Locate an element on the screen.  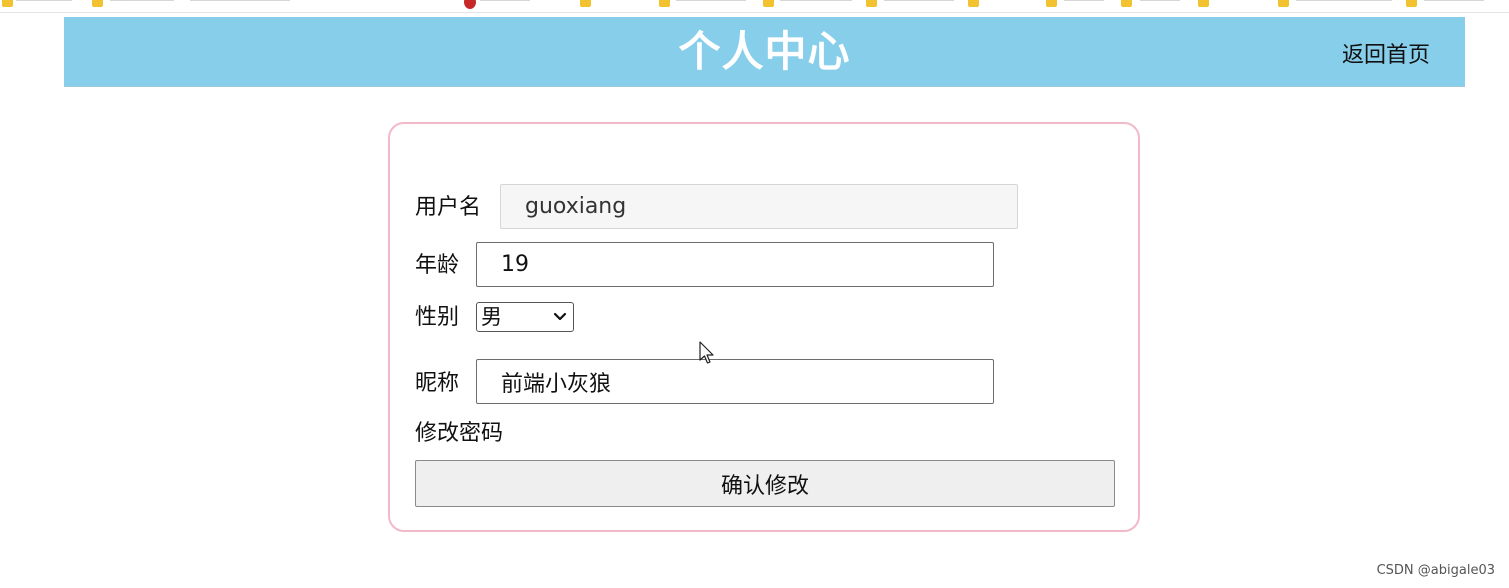
gender-selected-value: 男 is located at coordinates (491, 317).